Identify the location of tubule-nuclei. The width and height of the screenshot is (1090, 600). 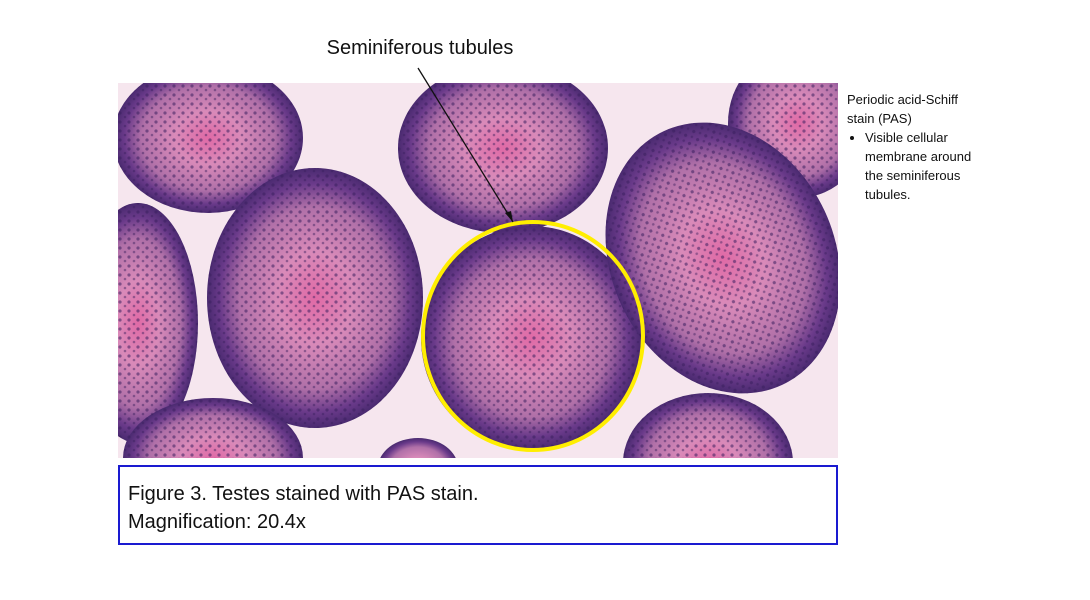
(315, 298).